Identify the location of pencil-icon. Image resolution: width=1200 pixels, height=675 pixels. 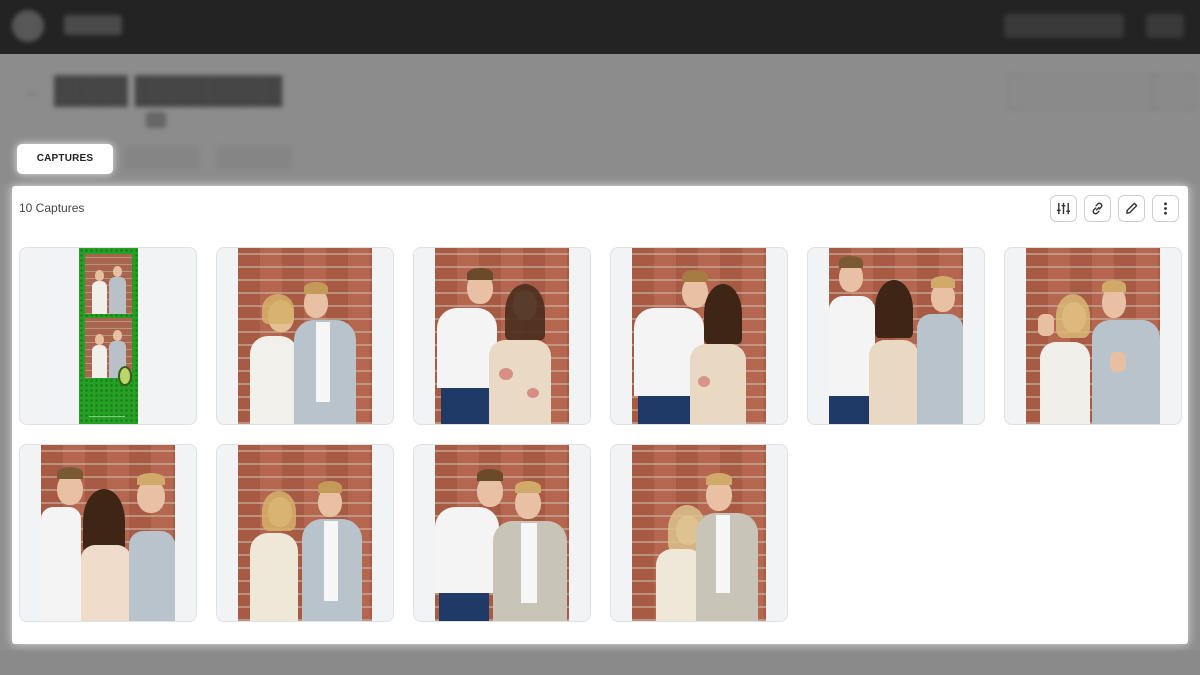
(1132, 208).